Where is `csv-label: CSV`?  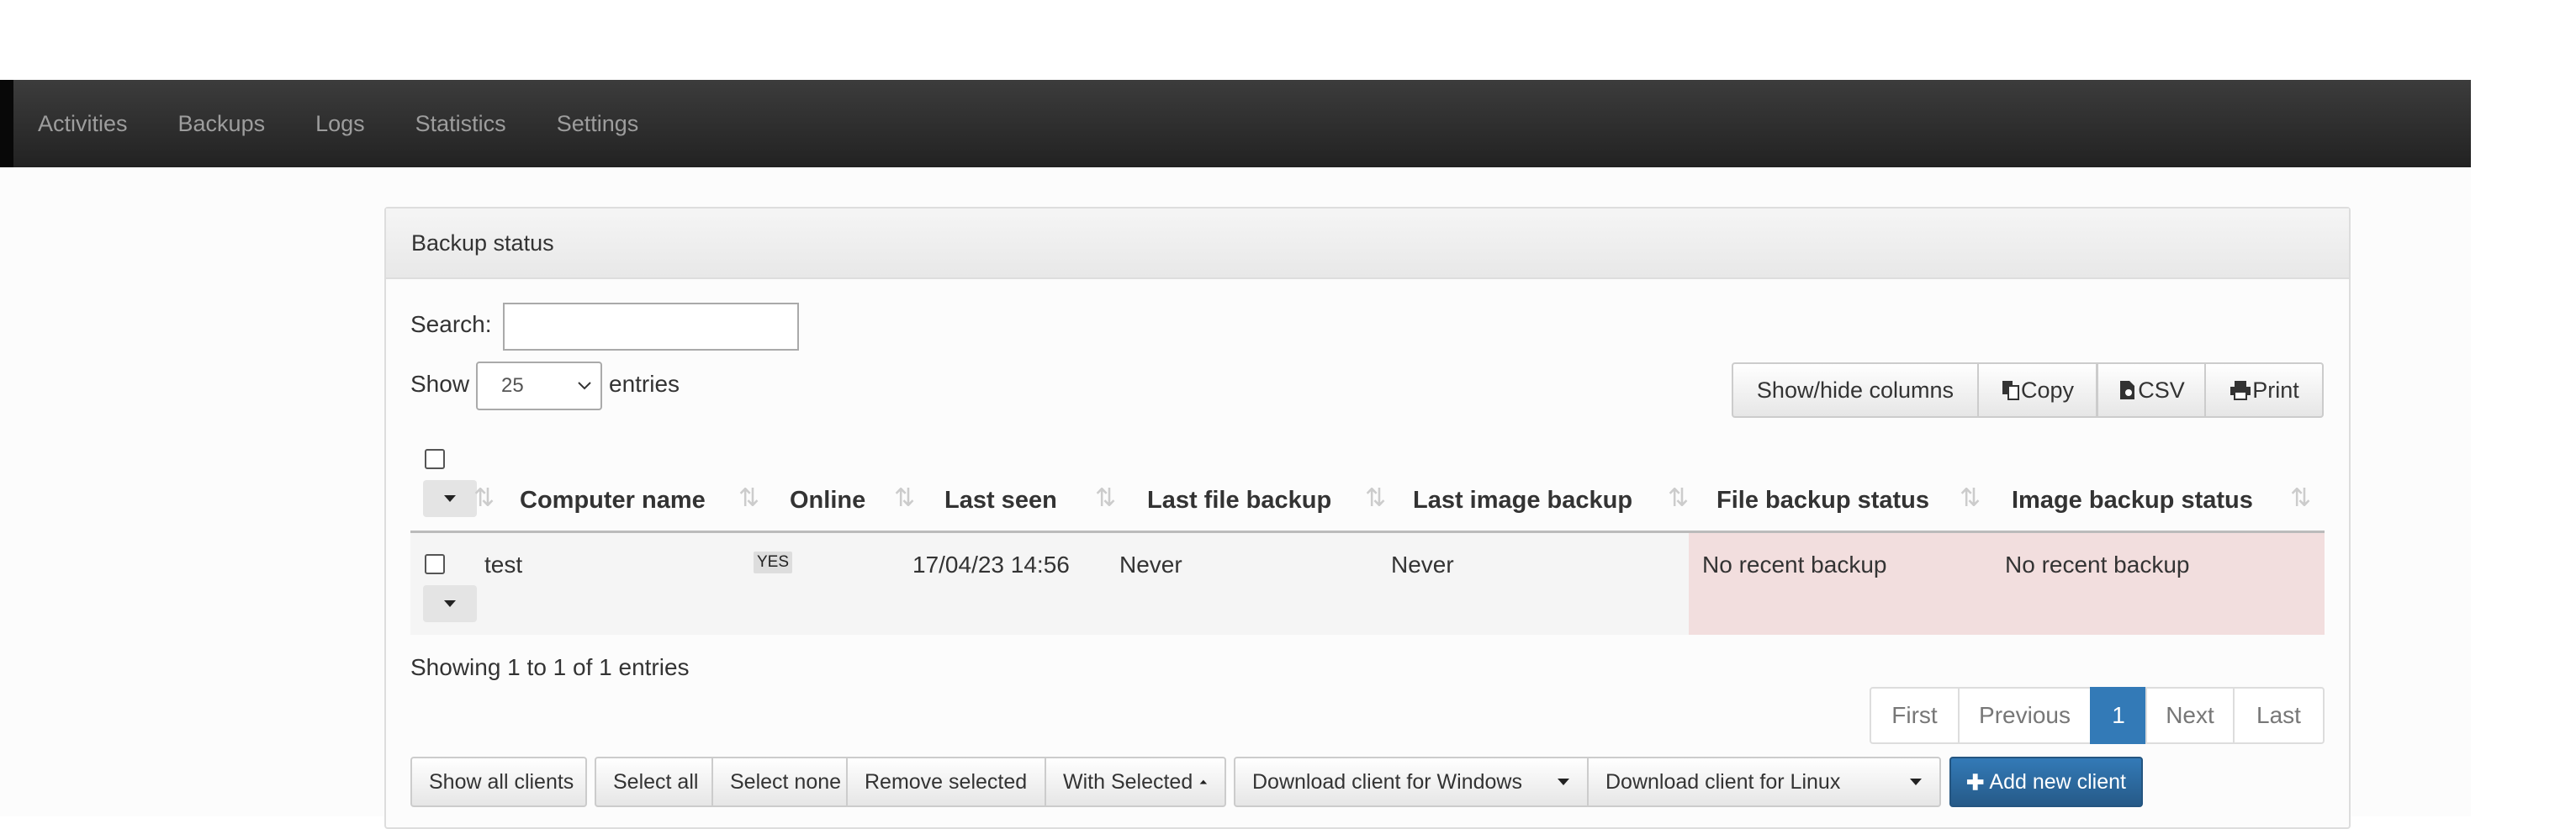
csv-label: CSV is located at coordinates (2161, 390).